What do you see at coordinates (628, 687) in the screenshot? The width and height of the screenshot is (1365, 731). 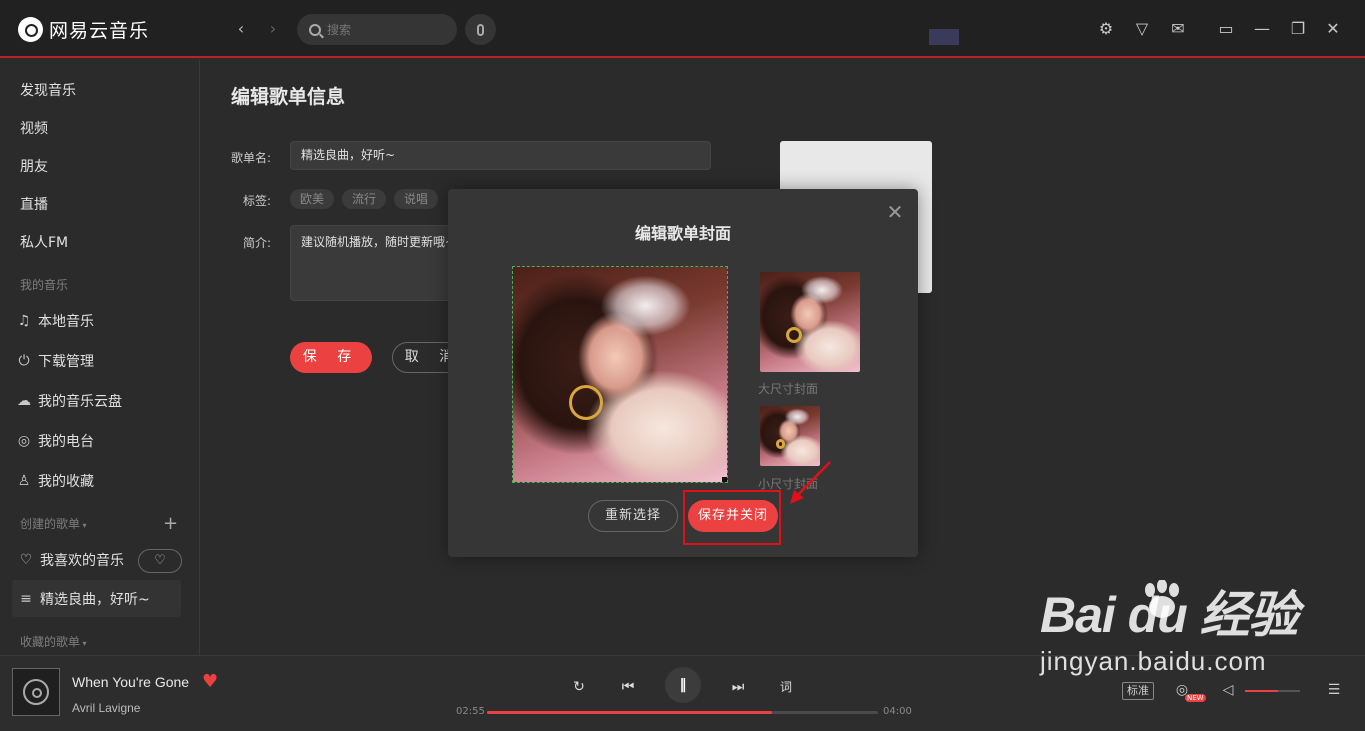 I see `previous-track-icon: ⏮` at bounding box center [628, 687].